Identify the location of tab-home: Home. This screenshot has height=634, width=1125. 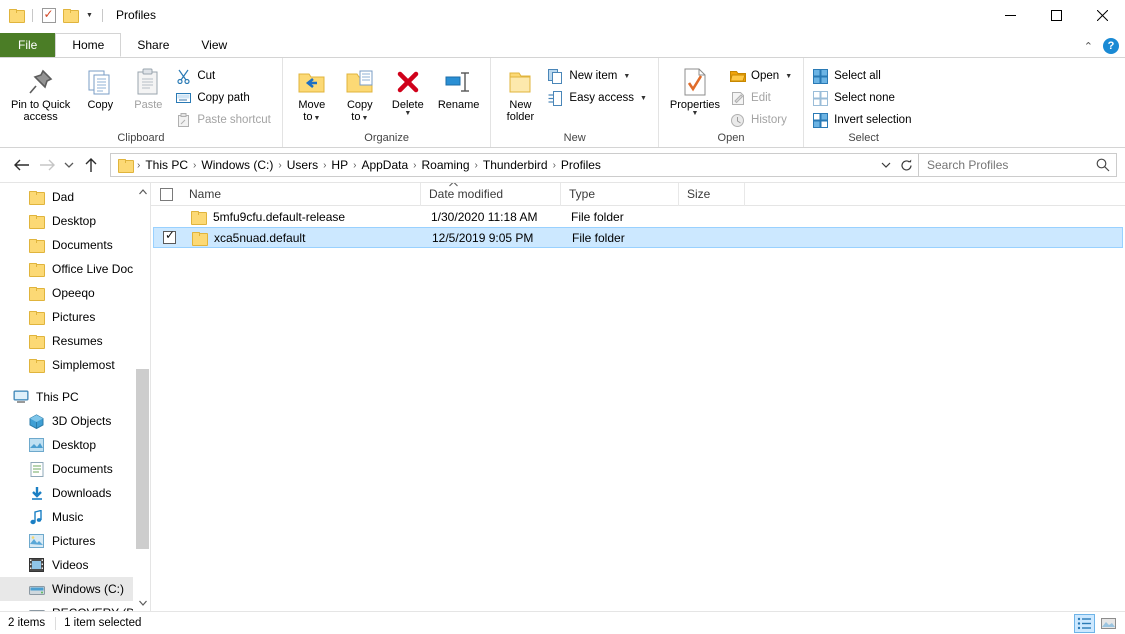
(88, 45).